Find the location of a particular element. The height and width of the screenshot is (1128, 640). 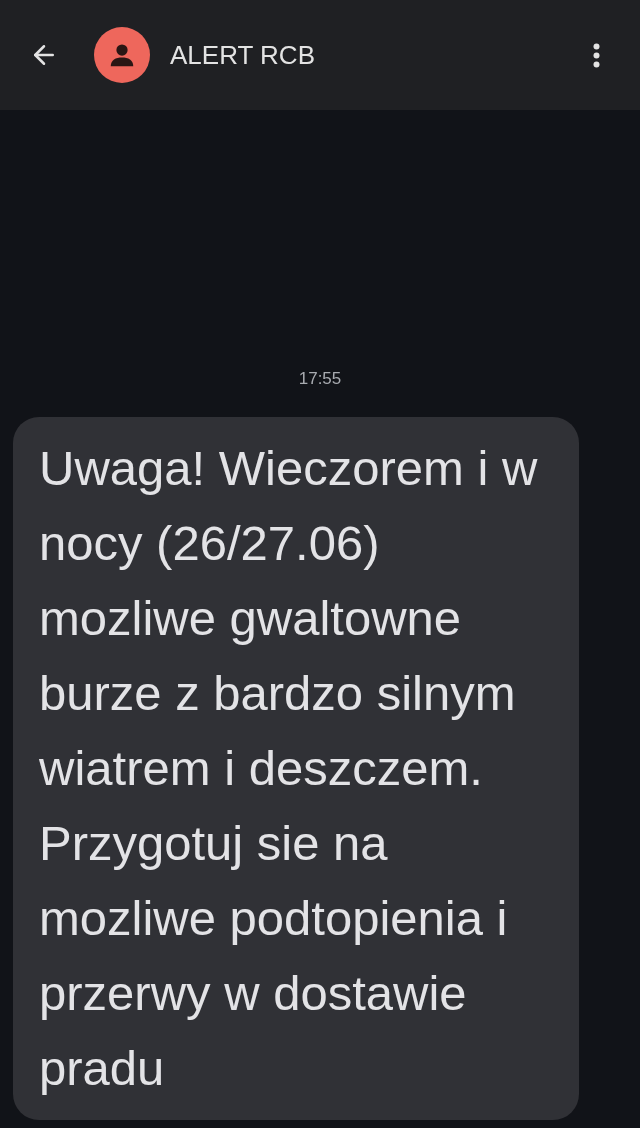

contact-name: ALERT RCB is located at coordinates (242, 55).